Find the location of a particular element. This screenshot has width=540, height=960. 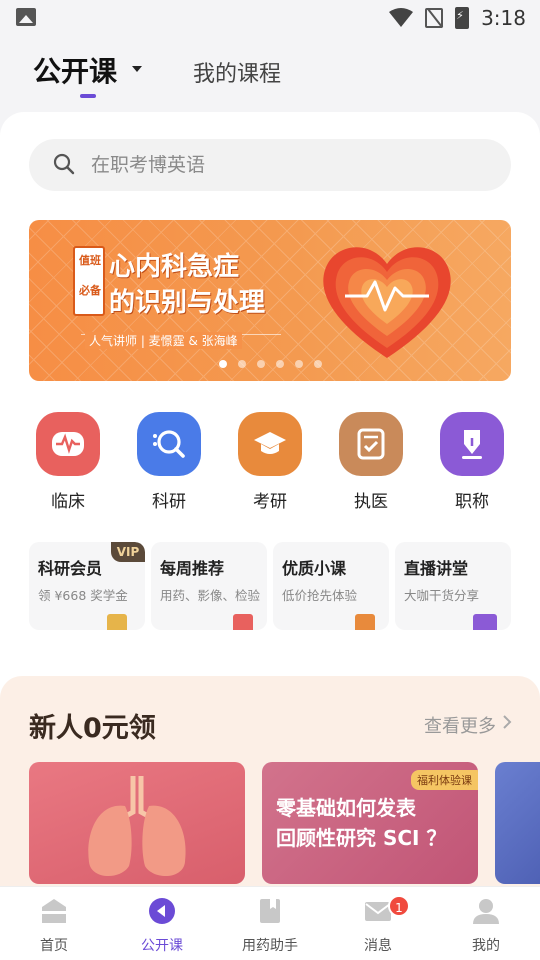

category-research: 科研 is located at coordinates (169, 462).